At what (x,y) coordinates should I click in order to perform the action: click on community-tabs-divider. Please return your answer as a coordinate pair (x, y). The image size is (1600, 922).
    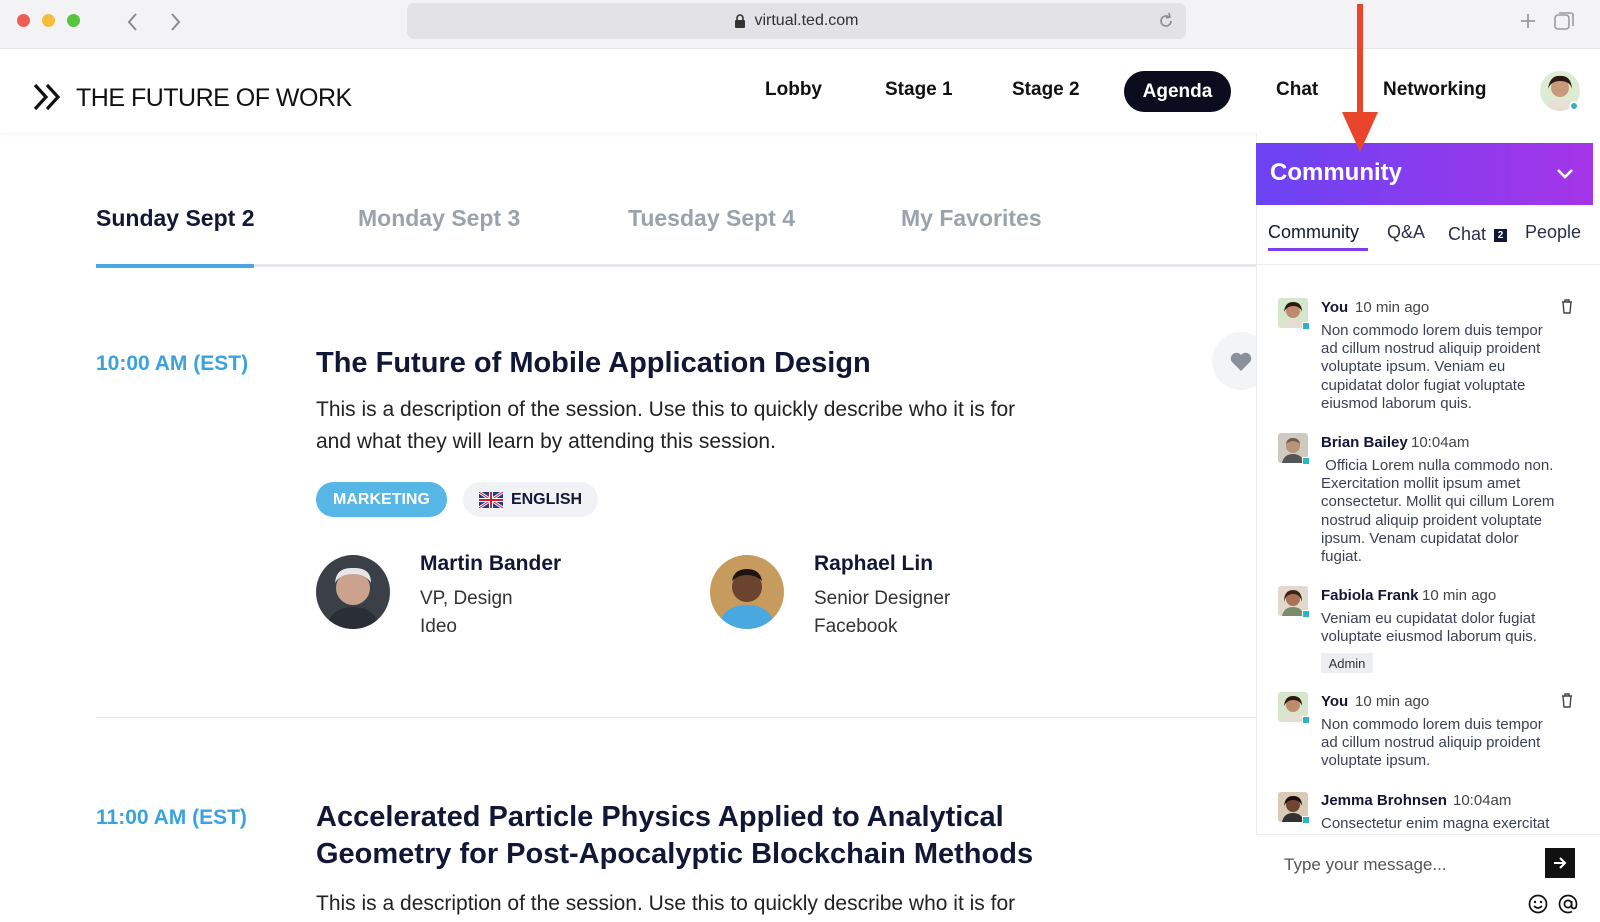
    Looking at the image, I should click on (1428, 264).